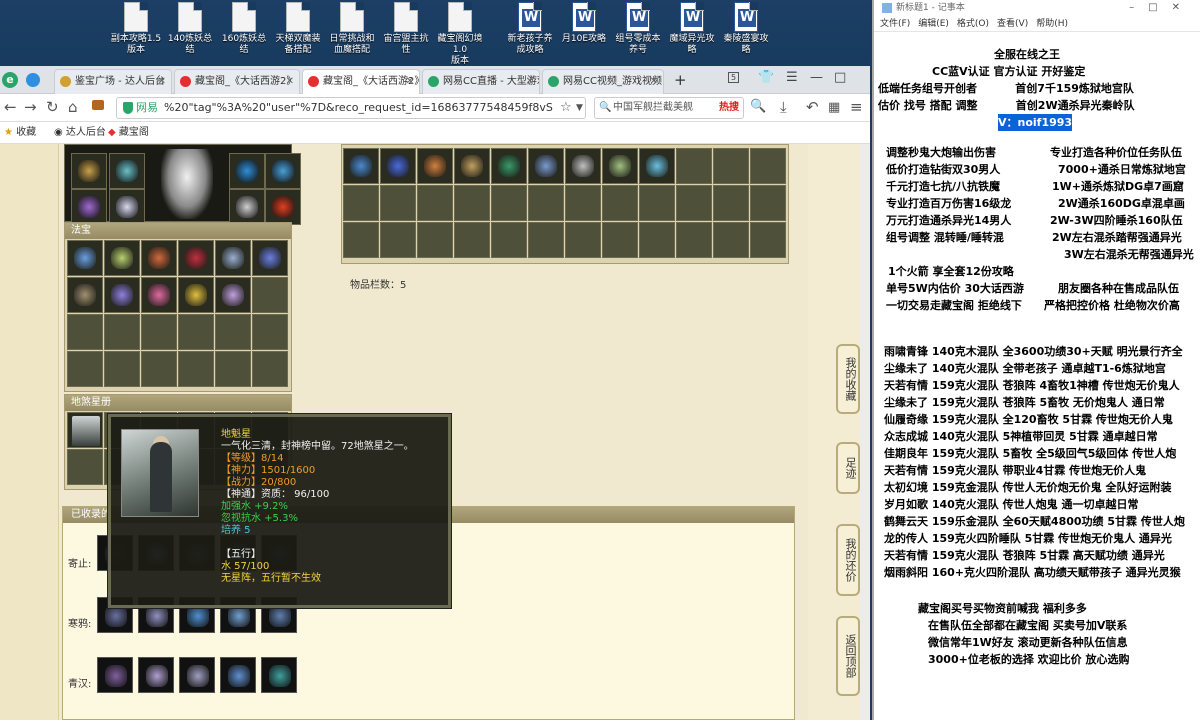 The width and height of the screenshot is (1200, 720). I want to click on menu-icon: ☰, so click(792, 77).